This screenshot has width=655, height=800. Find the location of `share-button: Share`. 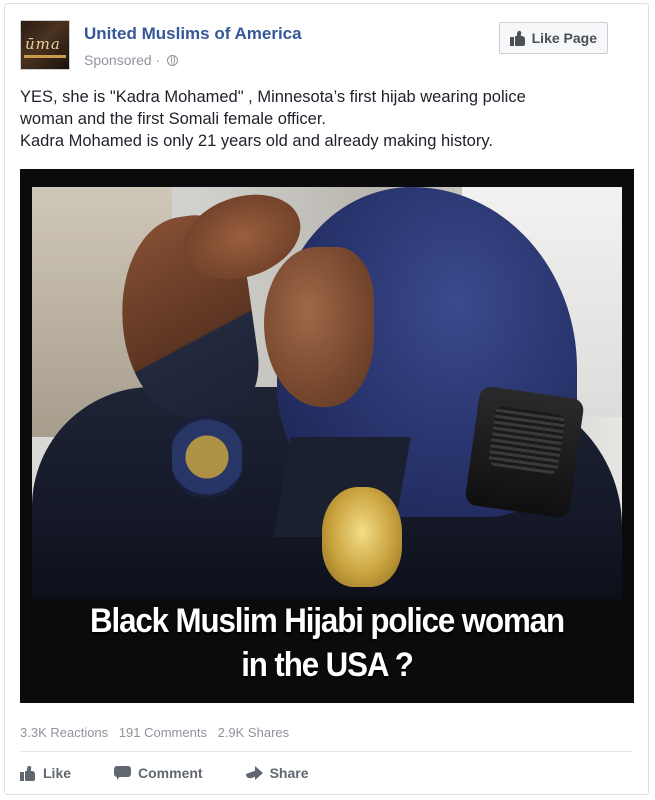

share-button: Share is located at coordinates (277, 773).